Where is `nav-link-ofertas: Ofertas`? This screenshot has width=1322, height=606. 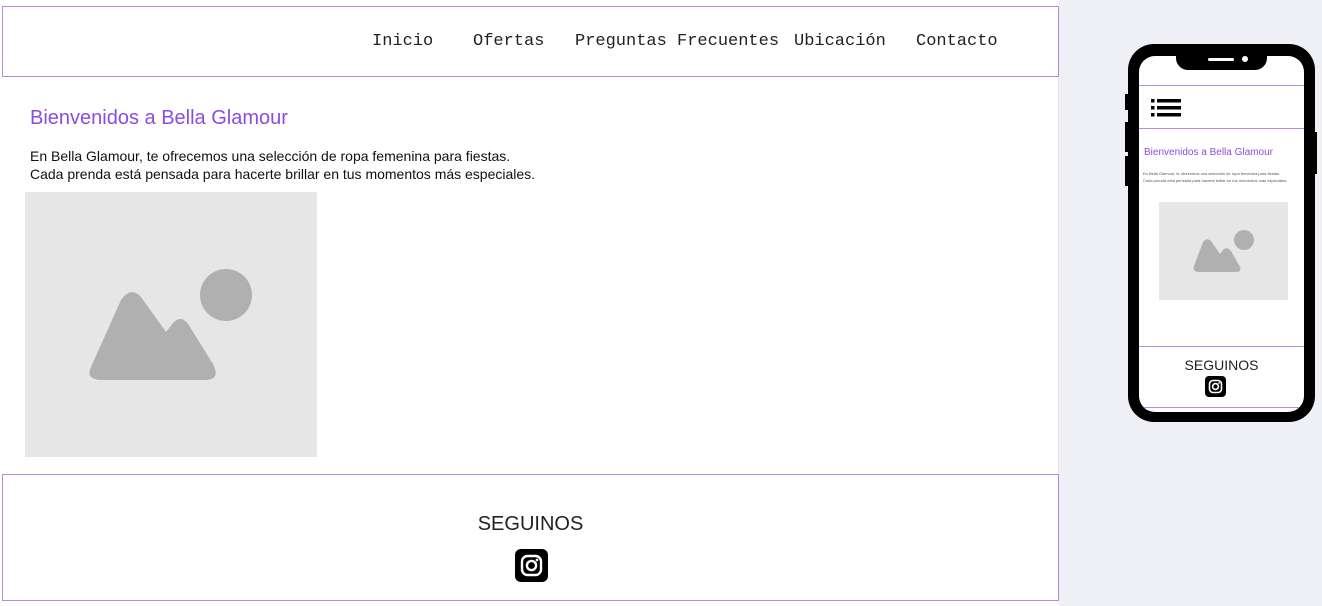 nav-link-ofertas: Ofertas is located at coordinates (508, 41).